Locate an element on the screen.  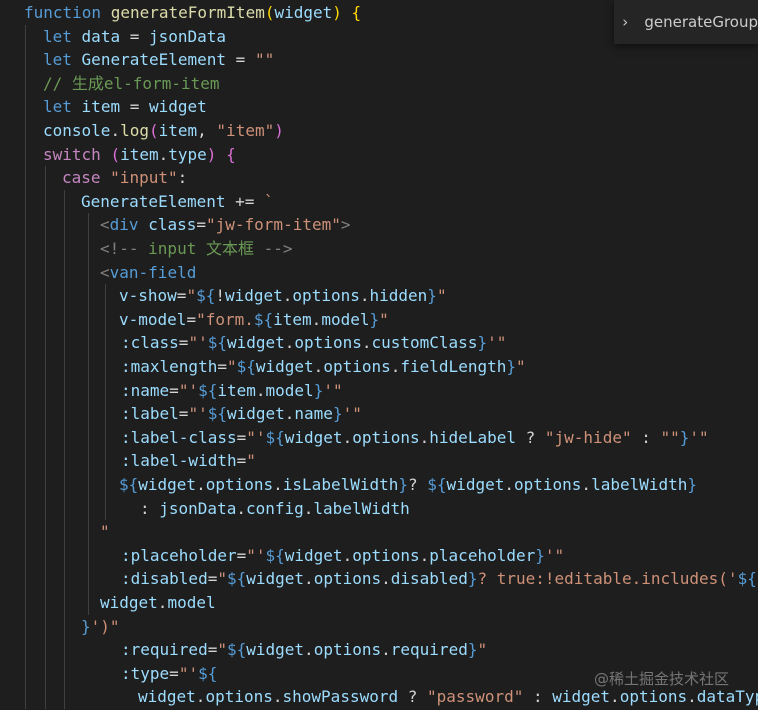
code-line: <!-- input 文本框 --> is located at coordinates (196, 249).